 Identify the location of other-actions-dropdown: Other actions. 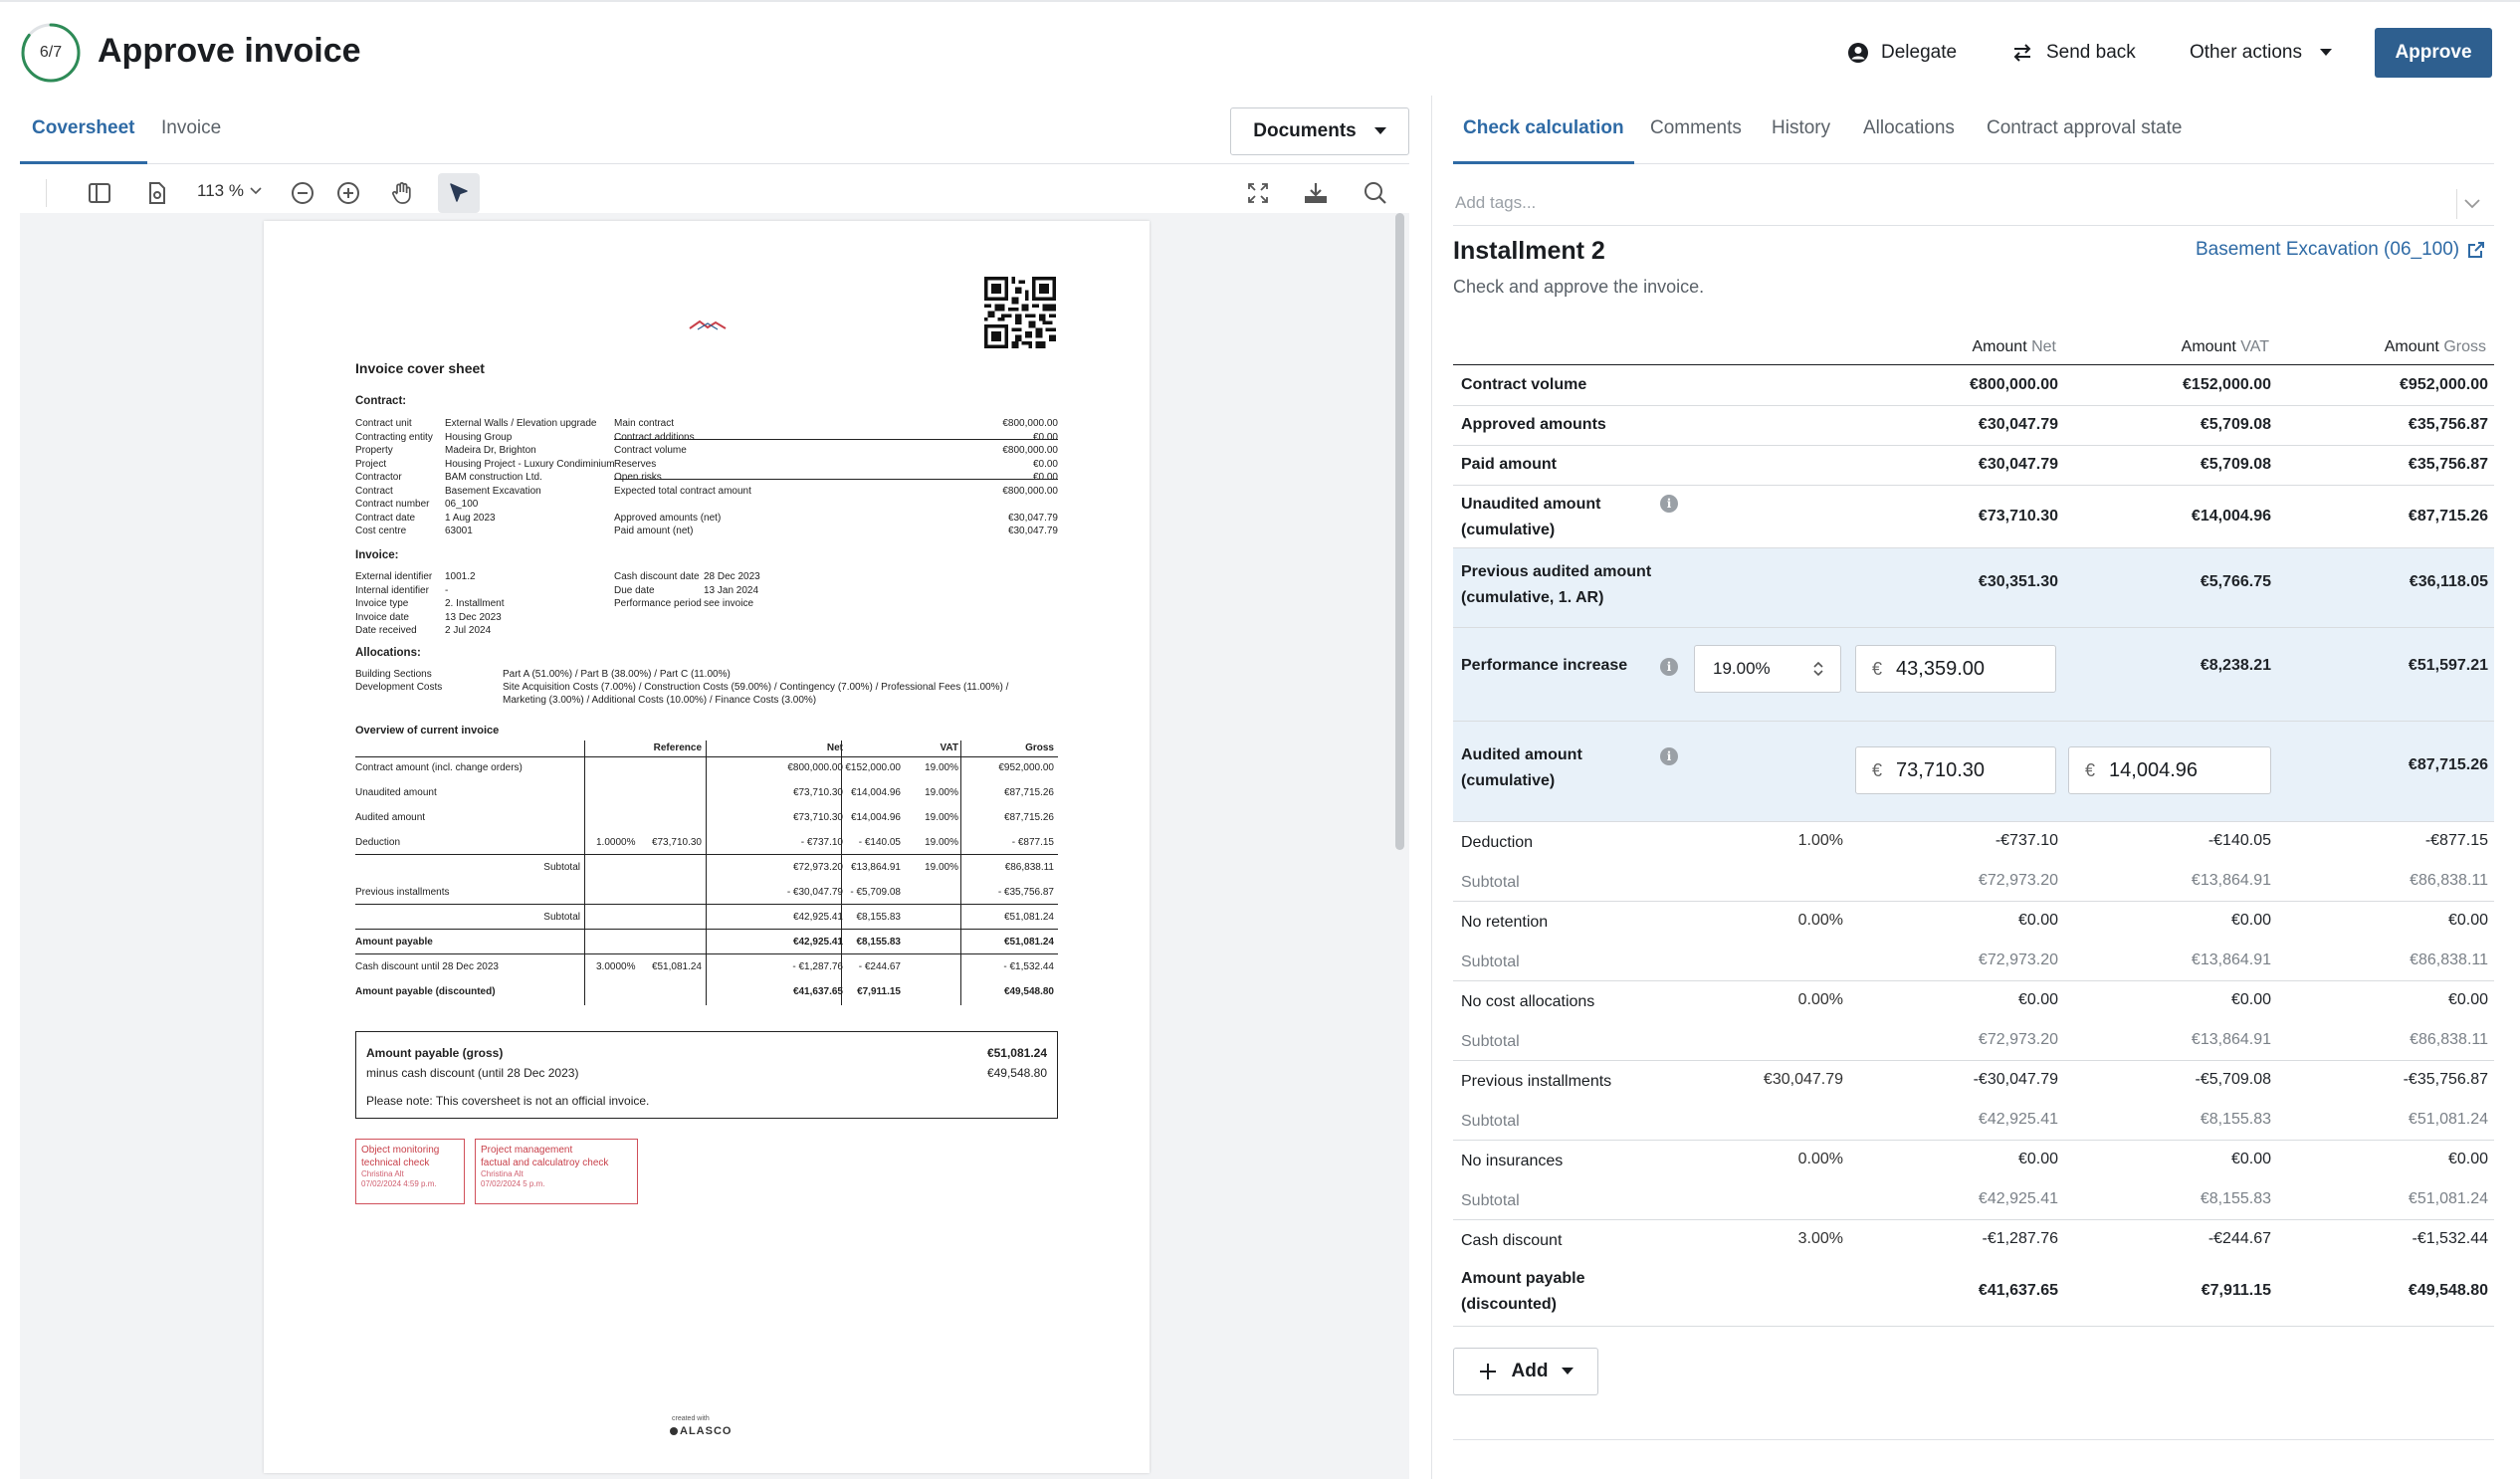
(2261, 53).